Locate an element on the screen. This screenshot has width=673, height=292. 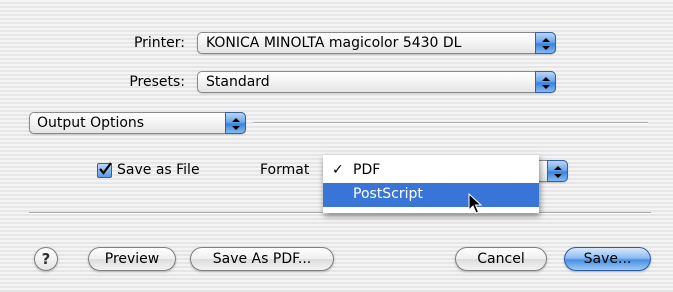
cancel-button: Cancel is located at coordinates (501, 259).